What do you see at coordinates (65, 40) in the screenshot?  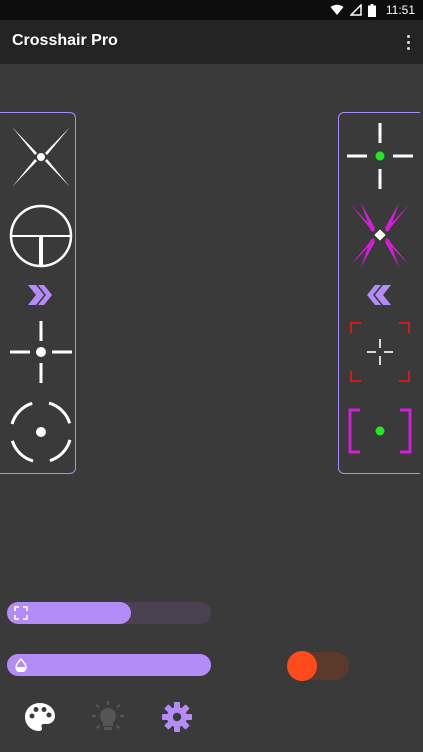 I see `app-title: Crosshair Pro` at bounding box center [65, 40].